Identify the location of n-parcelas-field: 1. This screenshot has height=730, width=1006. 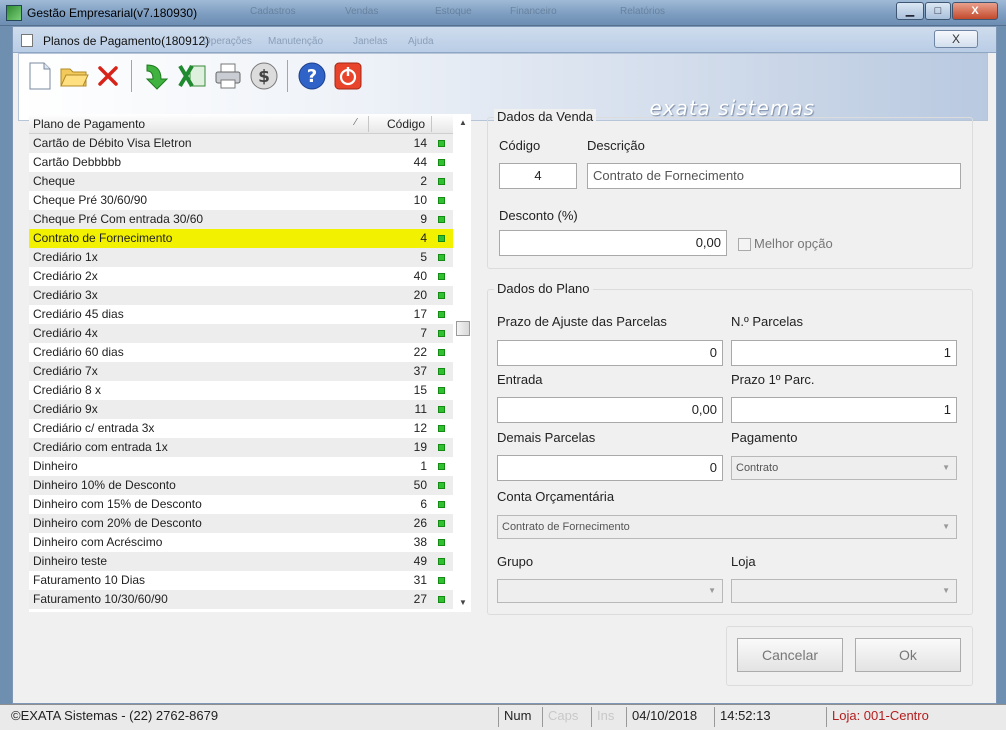
(844, 353).